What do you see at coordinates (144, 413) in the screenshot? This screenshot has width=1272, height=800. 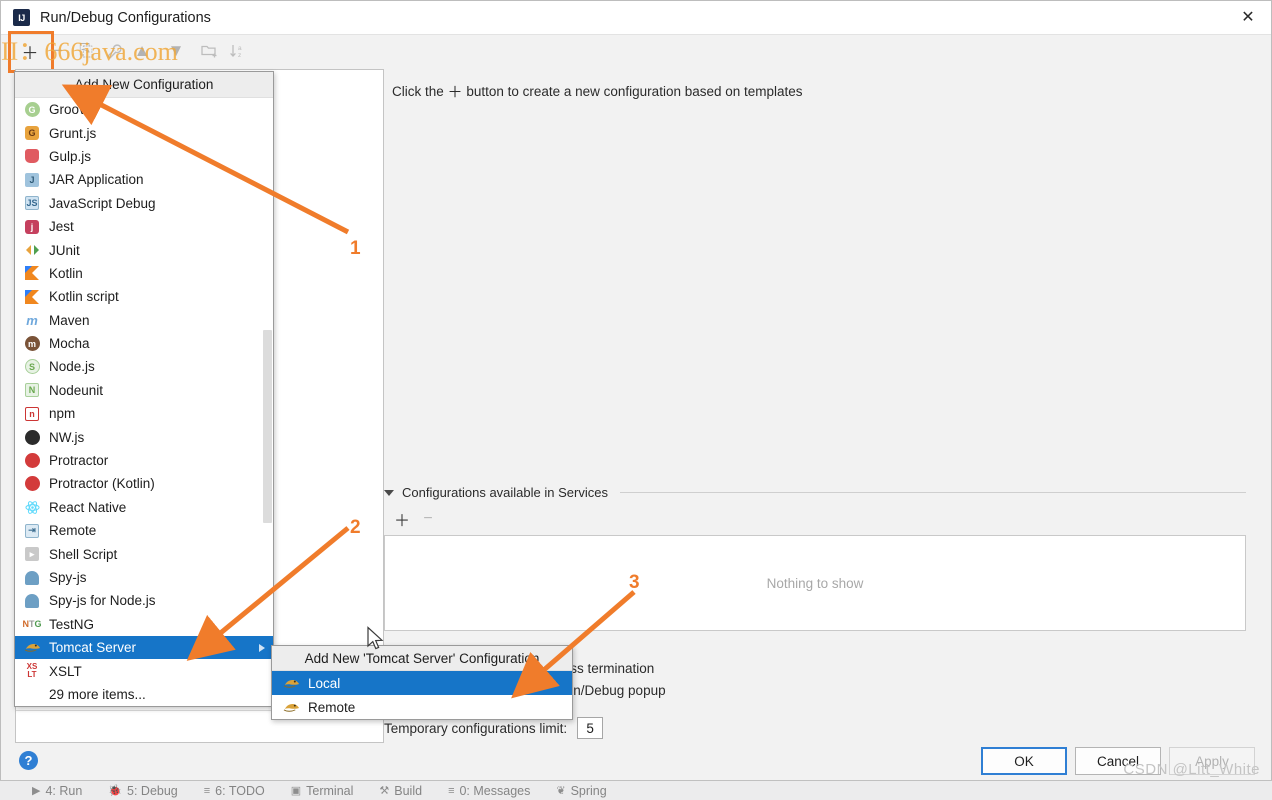 I see `popup-item-npm: n npm` at bounding box center [144, 413].